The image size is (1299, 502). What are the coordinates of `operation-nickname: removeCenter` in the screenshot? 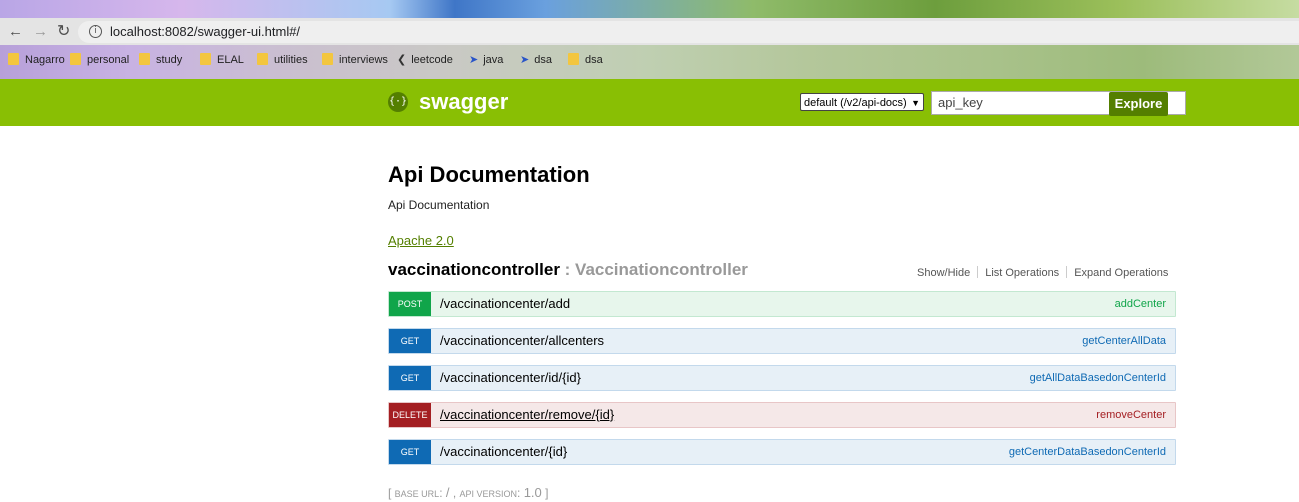 It's located at (1131, 415).